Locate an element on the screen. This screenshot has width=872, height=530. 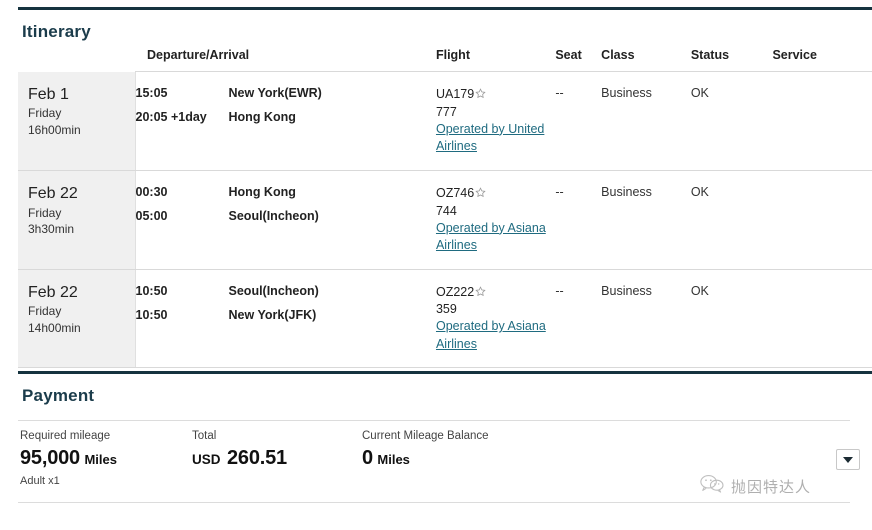
departure-time: 15:05 is located at coordinates (151, 93).